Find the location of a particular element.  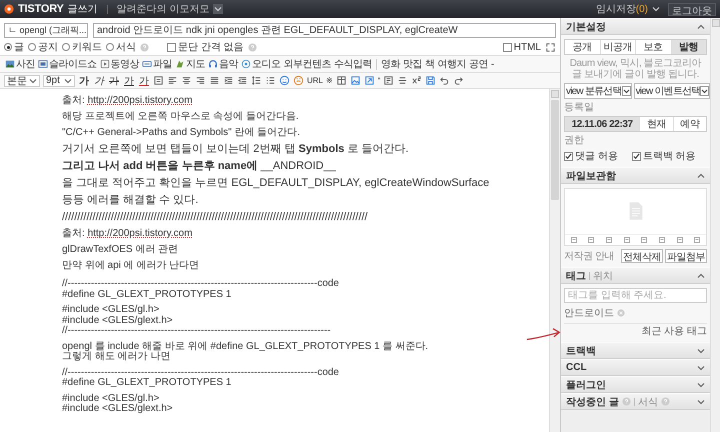

insert-button: 사진 is located at coordinates (20, 64).